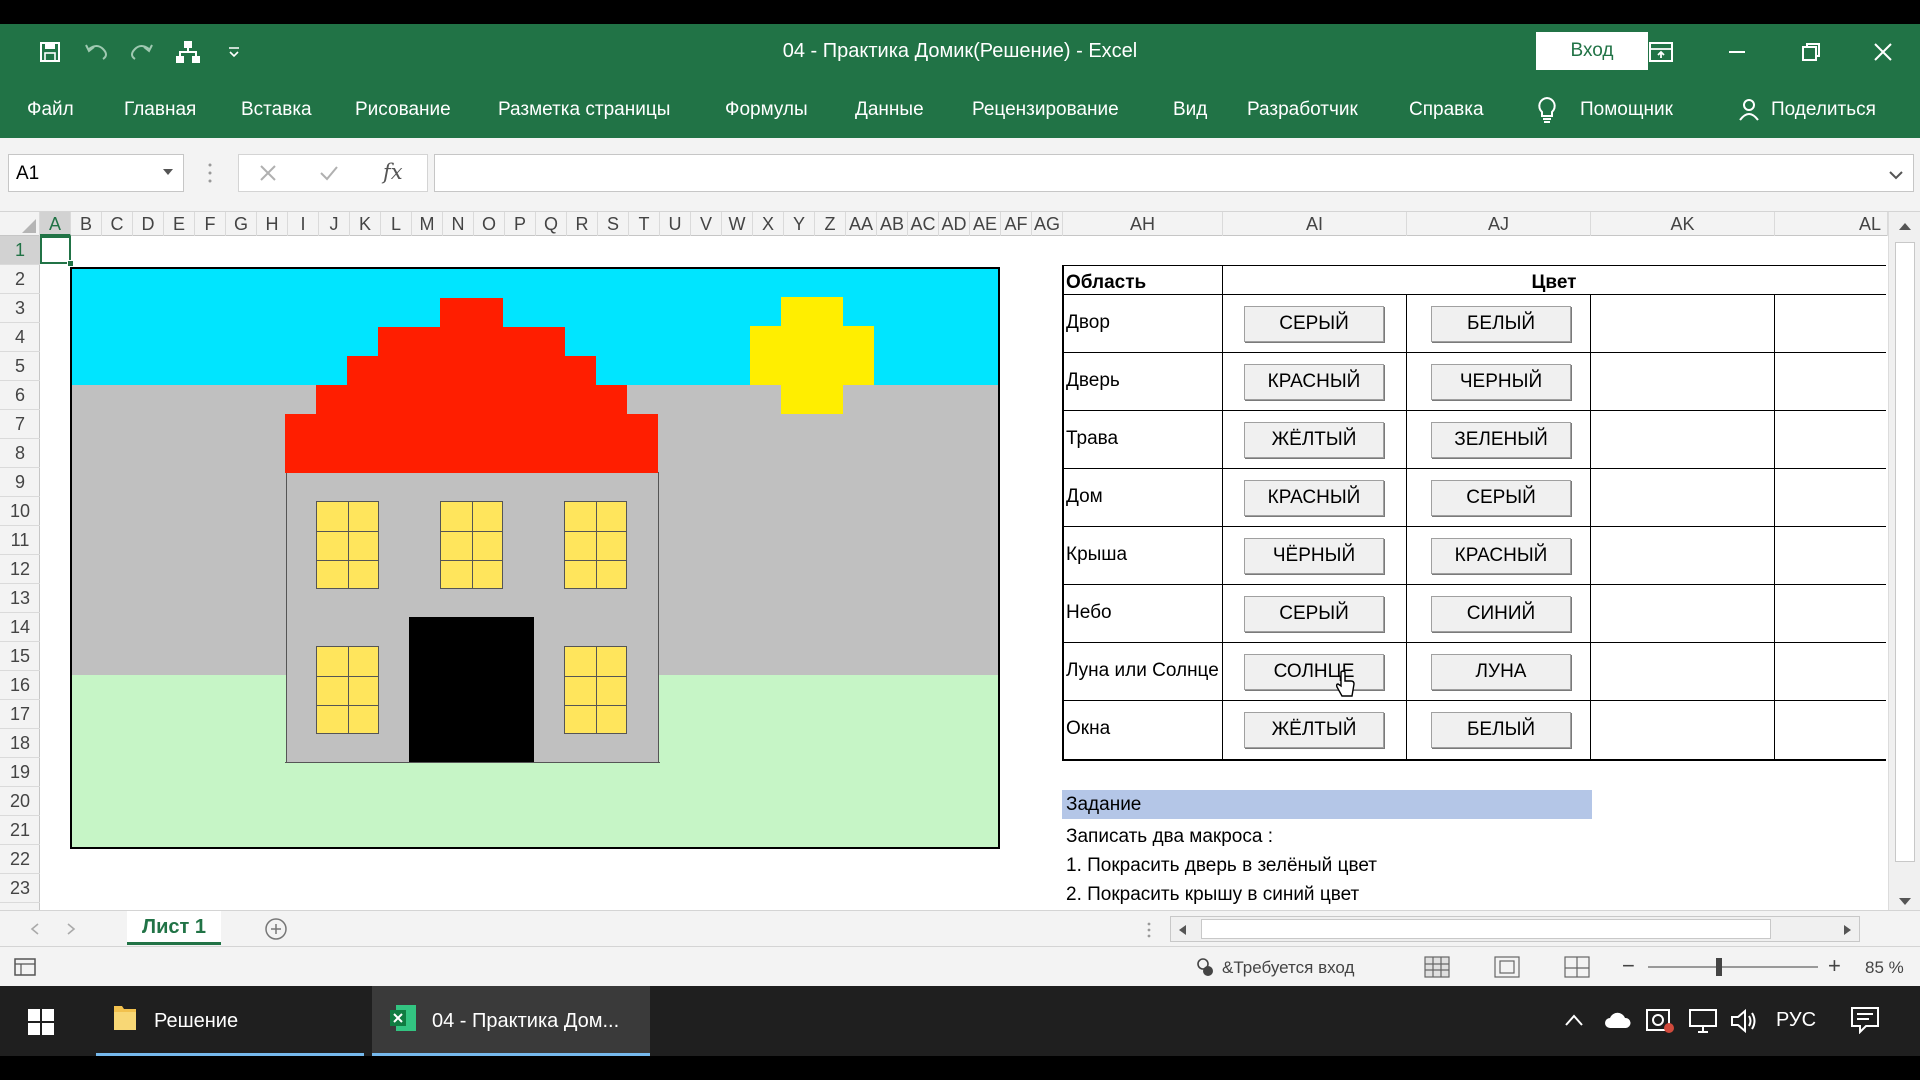  I want to click on scroll-down-icon, so click(1905, 902).